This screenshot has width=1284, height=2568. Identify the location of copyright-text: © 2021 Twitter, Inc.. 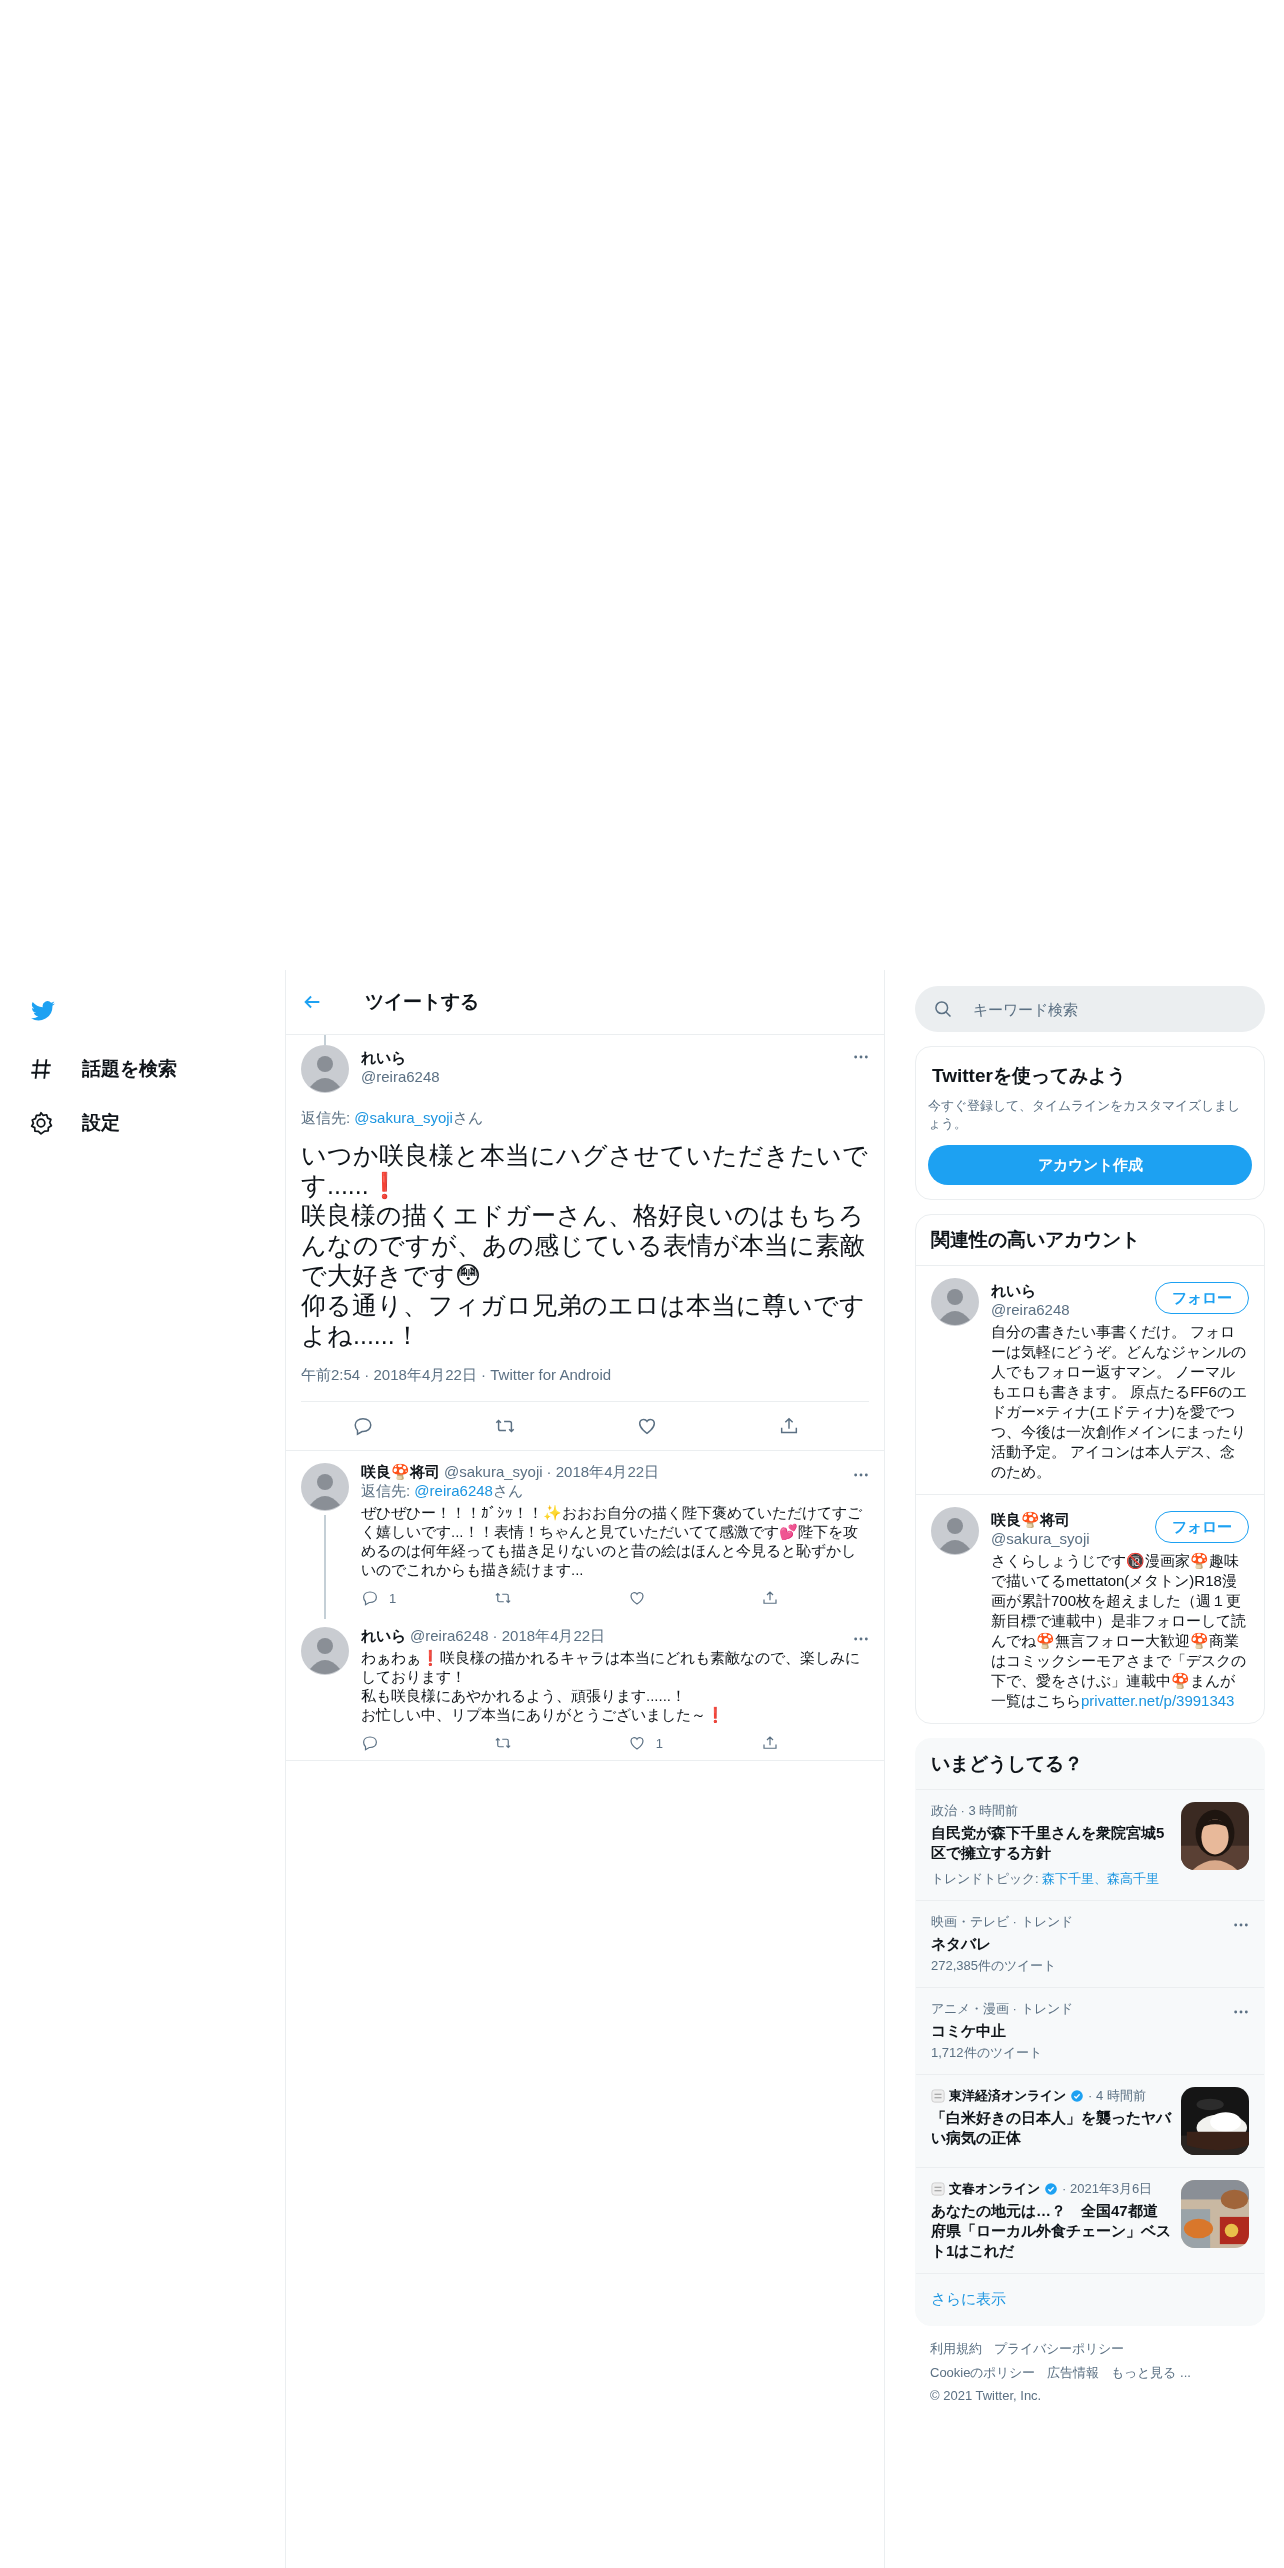
(986, 2395).